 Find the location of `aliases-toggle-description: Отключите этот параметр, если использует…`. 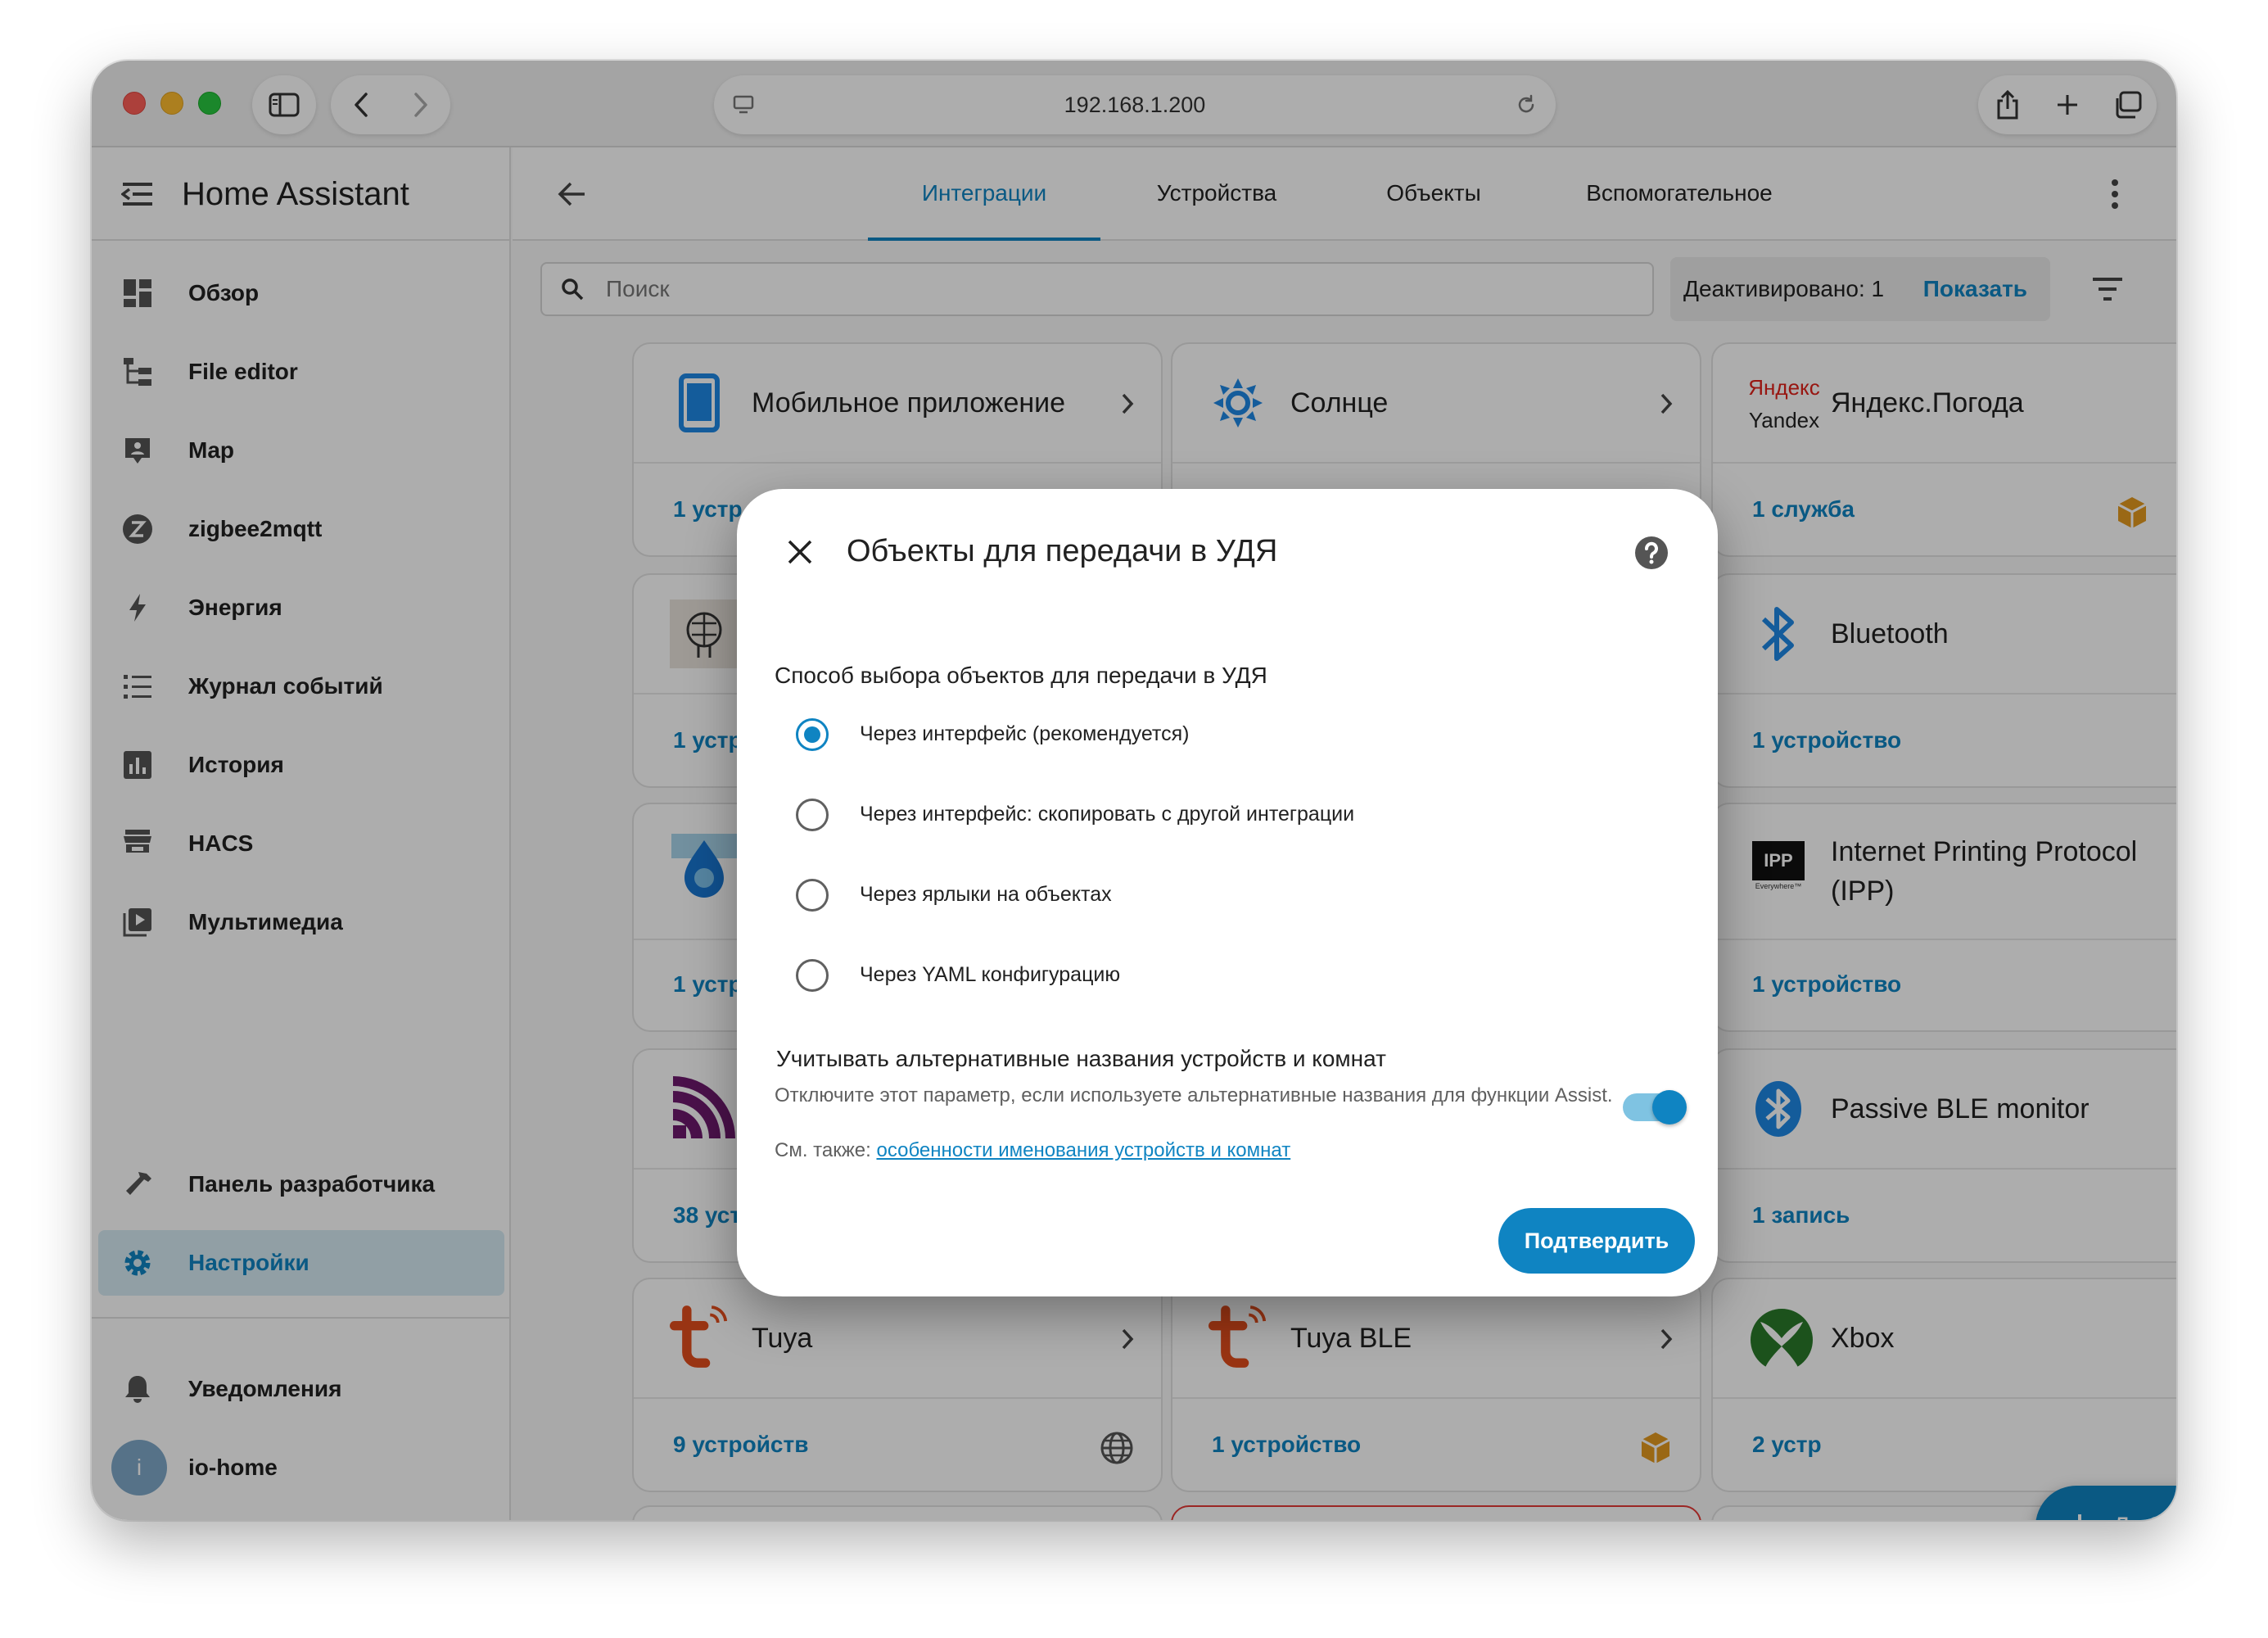

aliases-toggle-description: Отключите этот параметр, если использует… is located at coordinates (1194, 1095).